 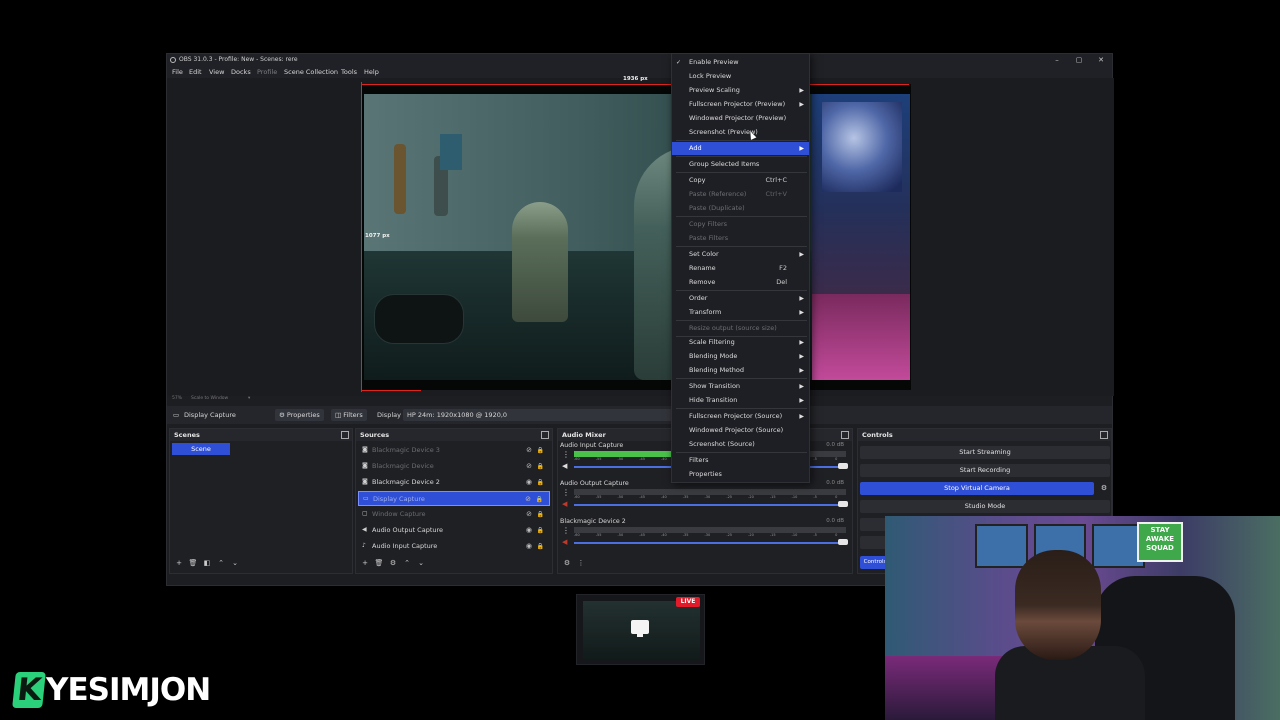 I want to click on menu-paste-reference: Paste (Reference) Ctrl+V, so click(x=740, y=194).